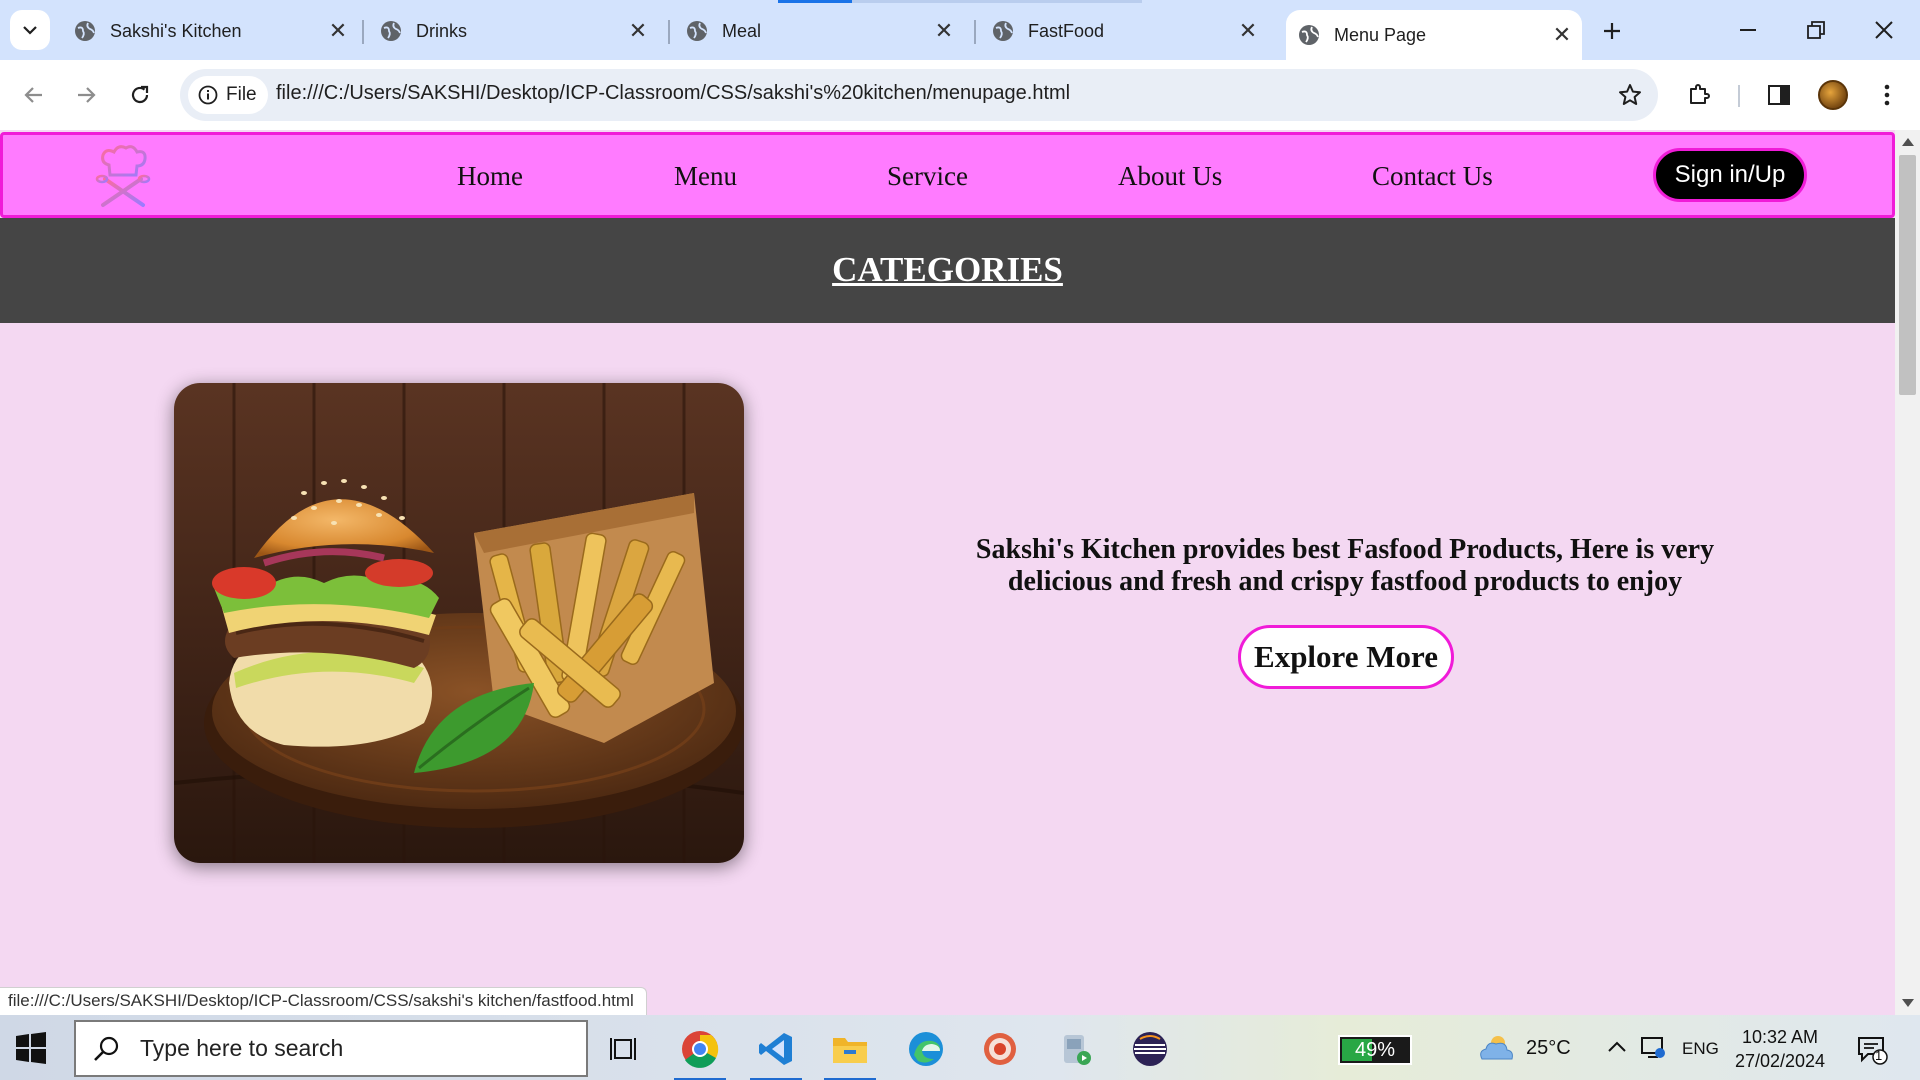 The height and width of the screenshot is (1080, 1920). I want to click on windows-start-icon, so click(31, 1048).